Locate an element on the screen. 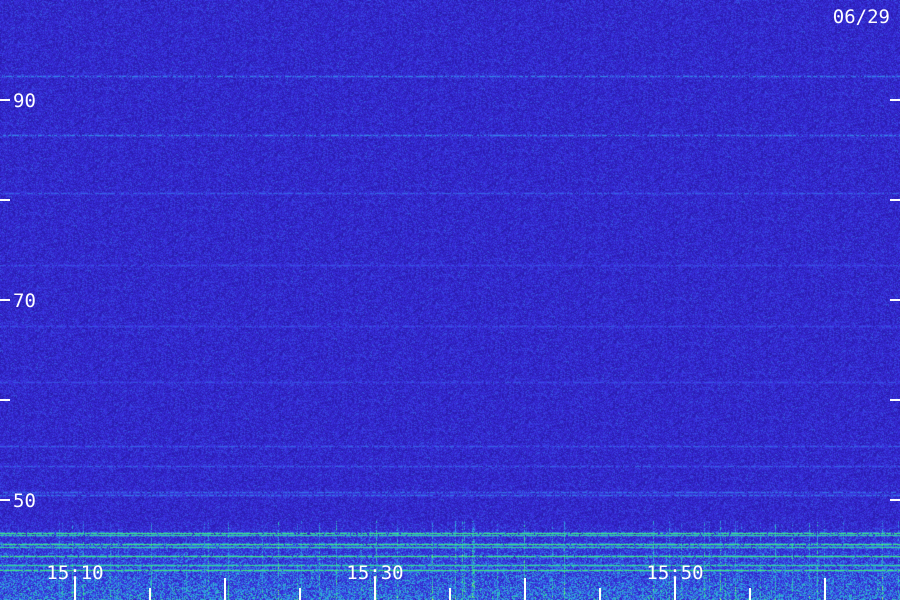 Image resolution: width=900 pixels, height=600 pixels. x-ticks is located at coordinates (450, 589).